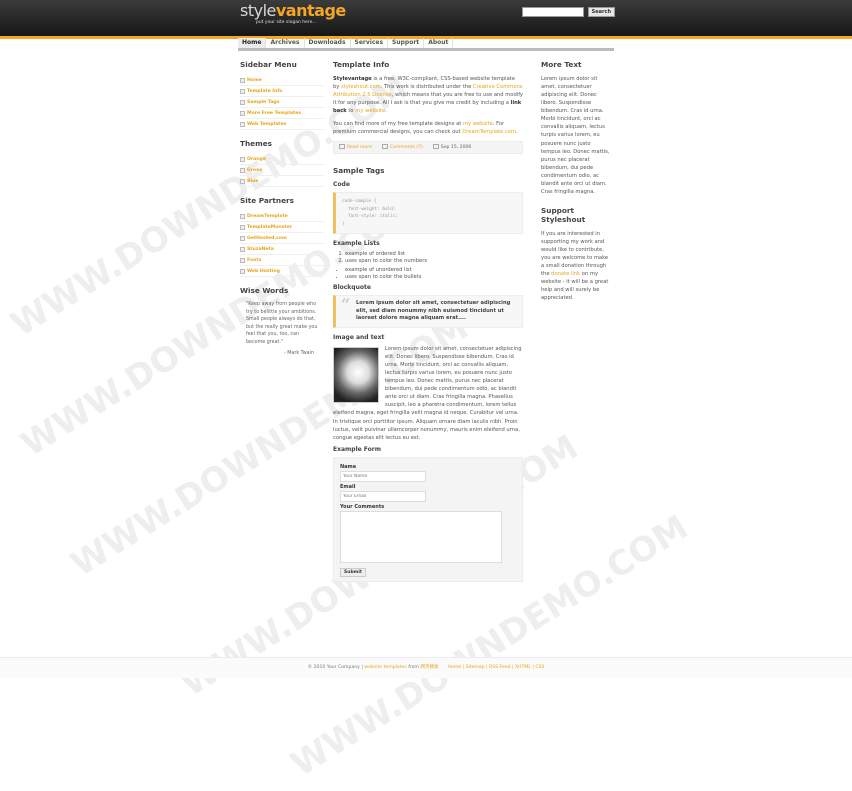 The height and width of the screenshot is (791, 852). What do you see at coordinates (406, 43) in the screenshot?
I see `nav-support: Support` at bounding box center [406, 43].